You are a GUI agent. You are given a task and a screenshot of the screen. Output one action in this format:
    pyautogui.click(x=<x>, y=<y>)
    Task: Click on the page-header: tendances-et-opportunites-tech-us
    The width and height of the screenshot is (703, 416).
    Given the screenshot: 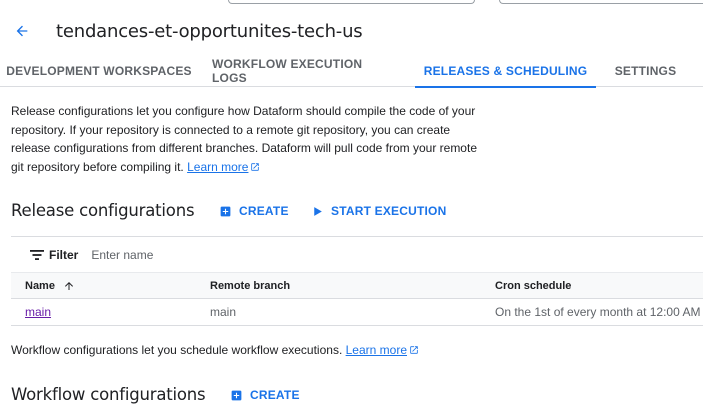 What is the action you would take?
    pyautogui.click(x=351, y=31)
    